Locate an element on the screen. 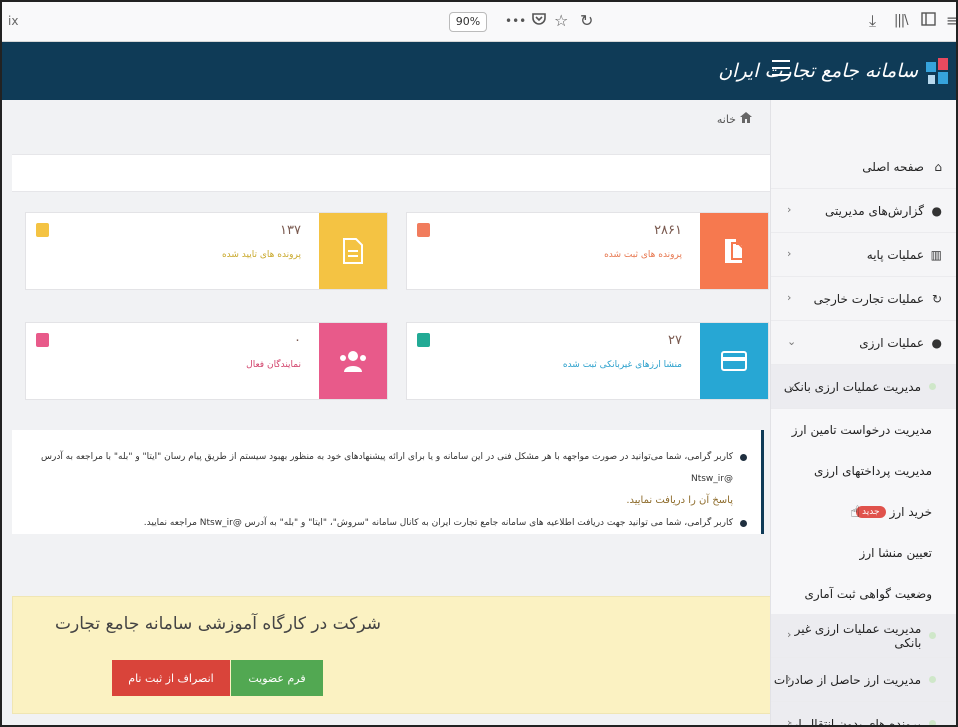 The width and height of the screenshot is (958, 727). home-icon is located at coordinates (746, 119).